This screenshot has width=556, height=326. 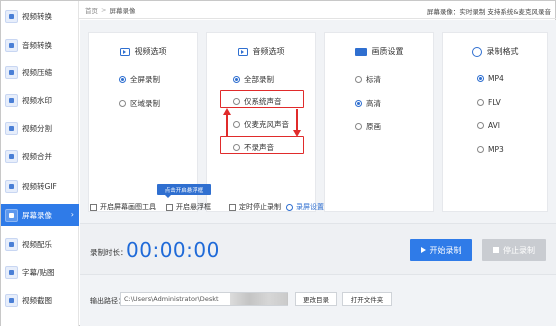 I want to click on checkbox-floating-window: 开启悬浮框, so click(x=188, y=207).